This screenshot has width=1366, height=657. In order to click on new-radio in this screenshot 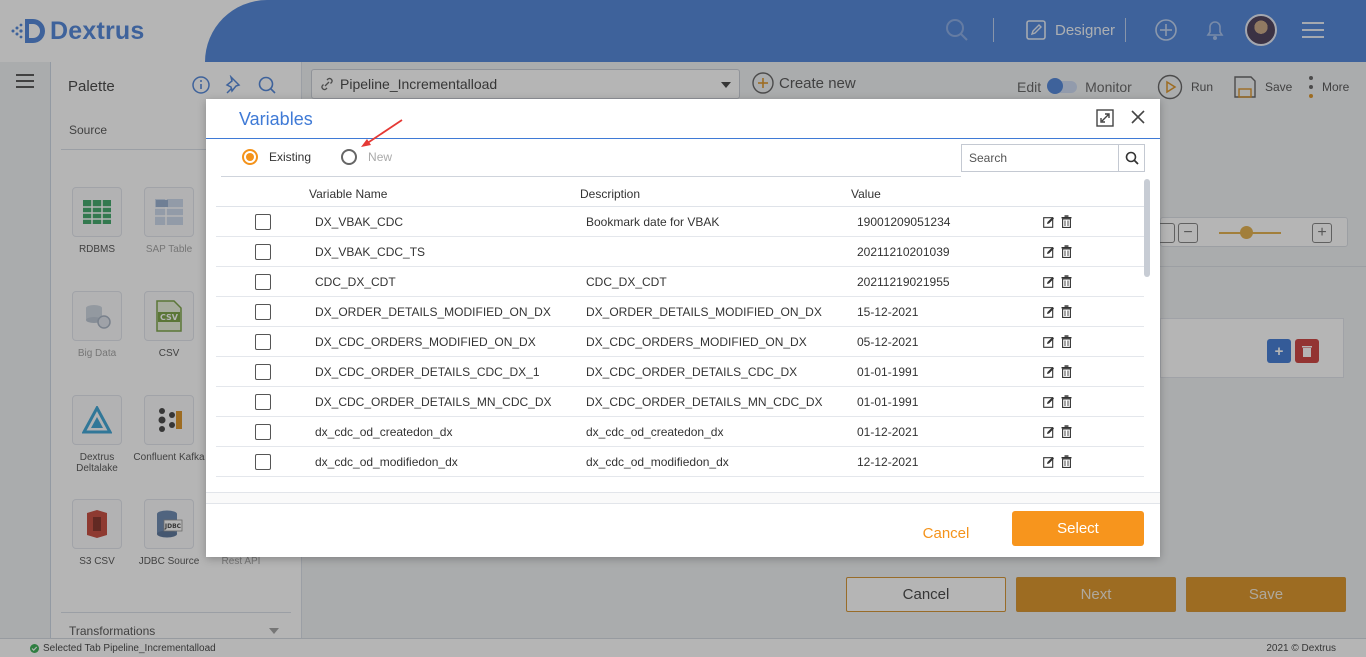, I will do `click(349, 157)`.